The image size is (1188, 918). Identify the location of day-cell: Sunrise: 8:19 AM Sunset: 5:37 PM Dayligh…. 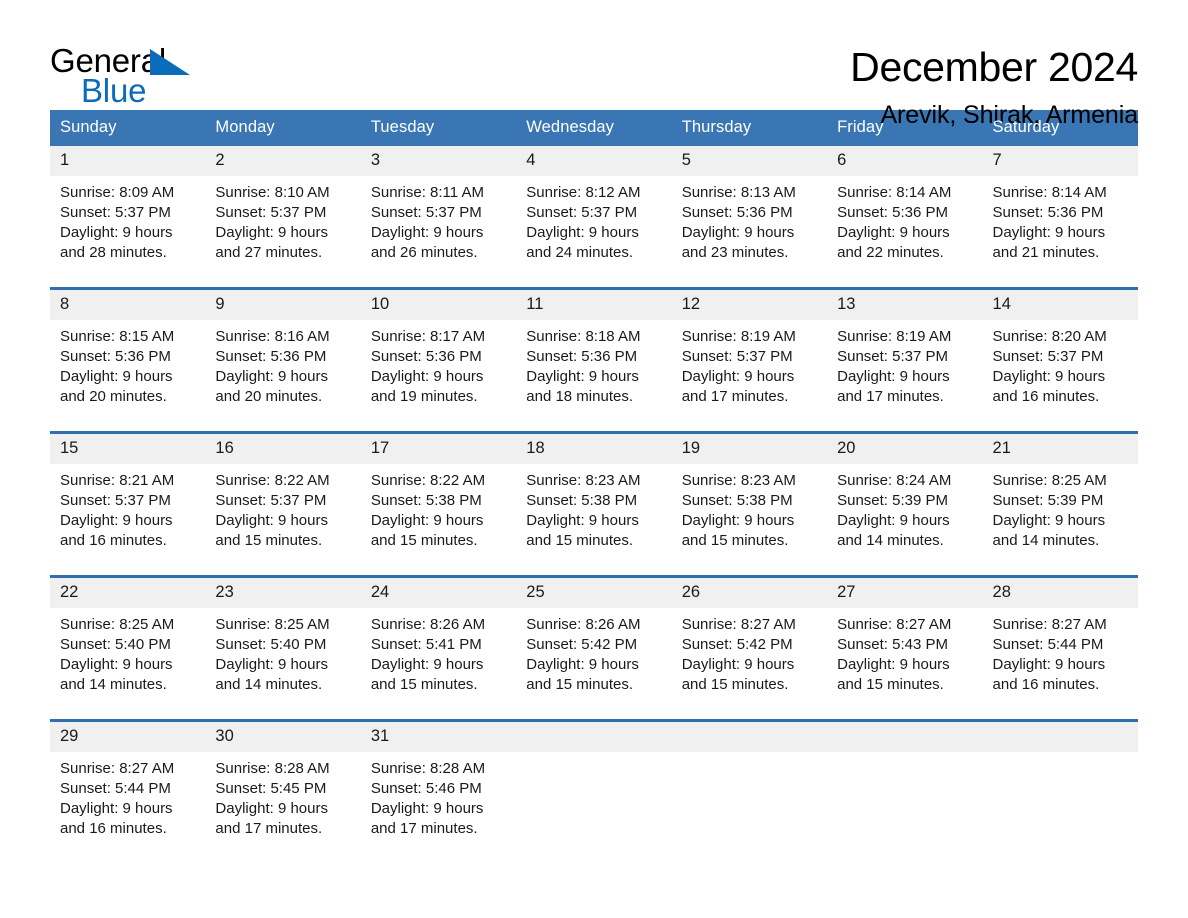
(749, 376).